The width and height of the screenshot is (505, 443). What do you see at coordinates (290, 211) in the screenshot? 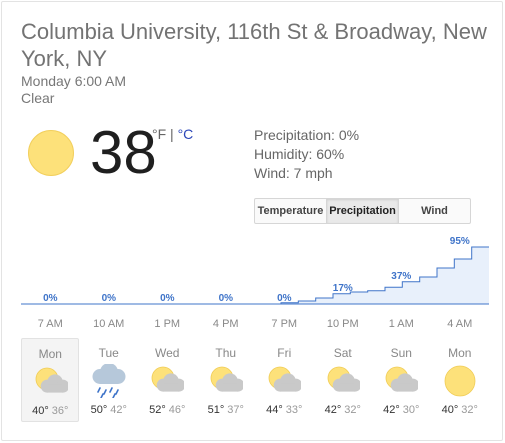
I see `tab-temperature: Temperature` at bounding box center [290, 211].